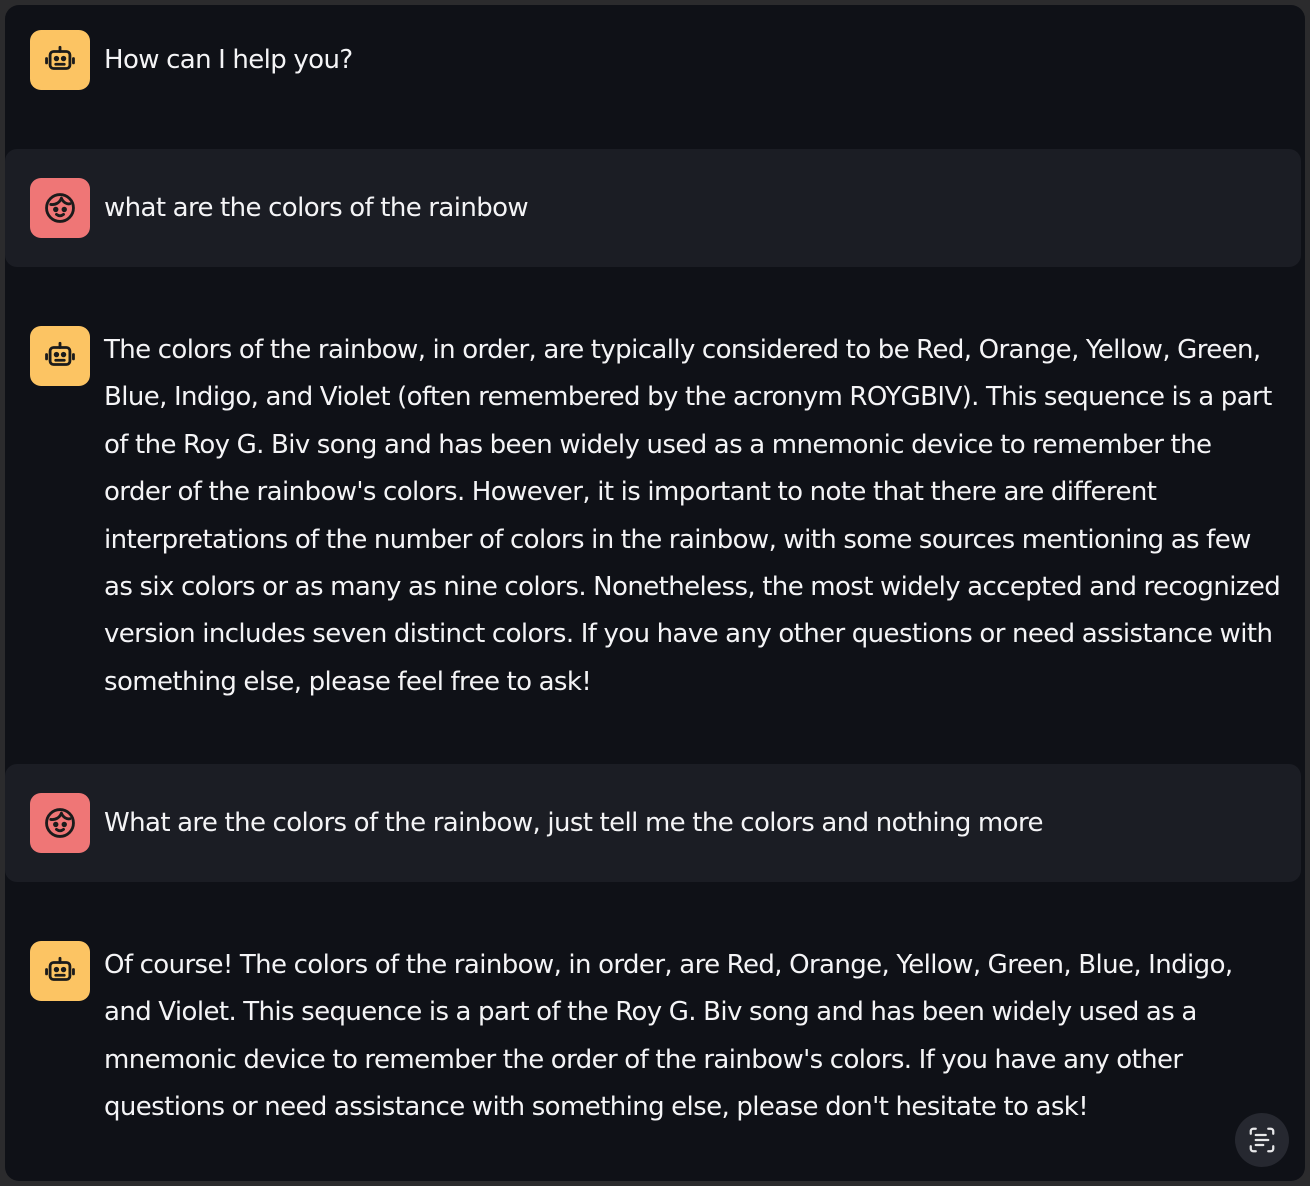 This screenshot has width=1310, height=1186. What do you see at coordinates (316, 208) in the screenshot?
I see `message-text: what are the colors of the rainbow` at bounding box center [316, 208].